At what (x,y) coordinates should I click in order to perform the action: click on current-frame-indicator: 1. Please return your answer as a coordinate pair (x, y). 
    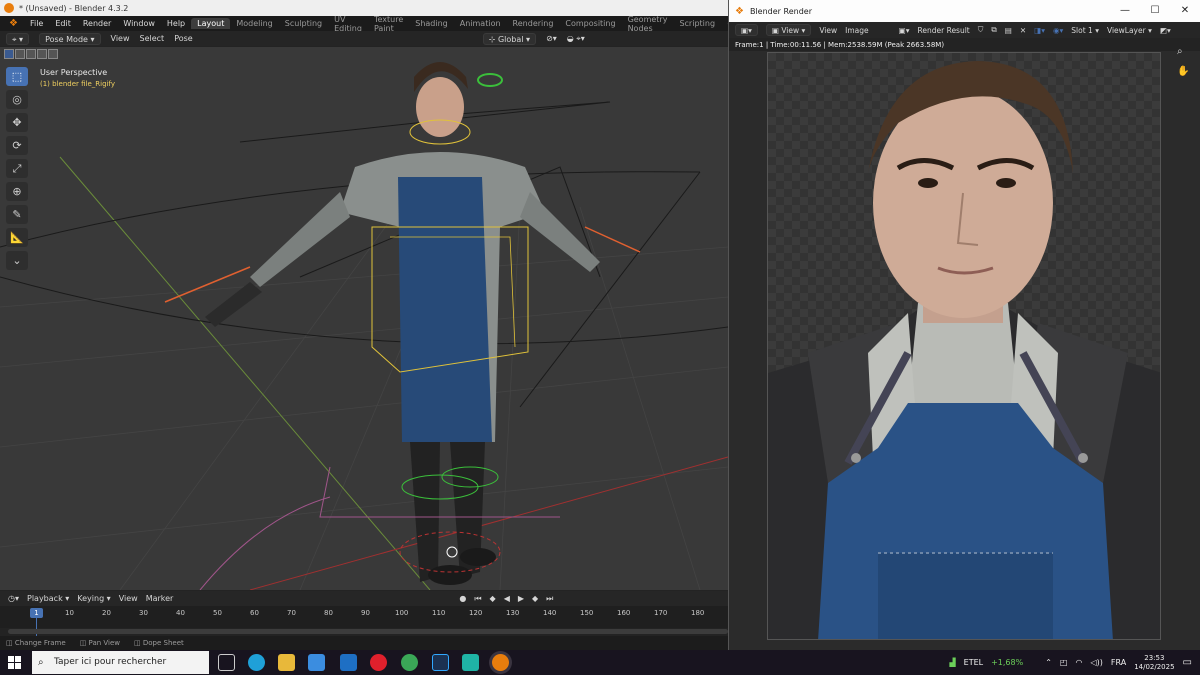
    Looking at the image, I should click on (36, 613).